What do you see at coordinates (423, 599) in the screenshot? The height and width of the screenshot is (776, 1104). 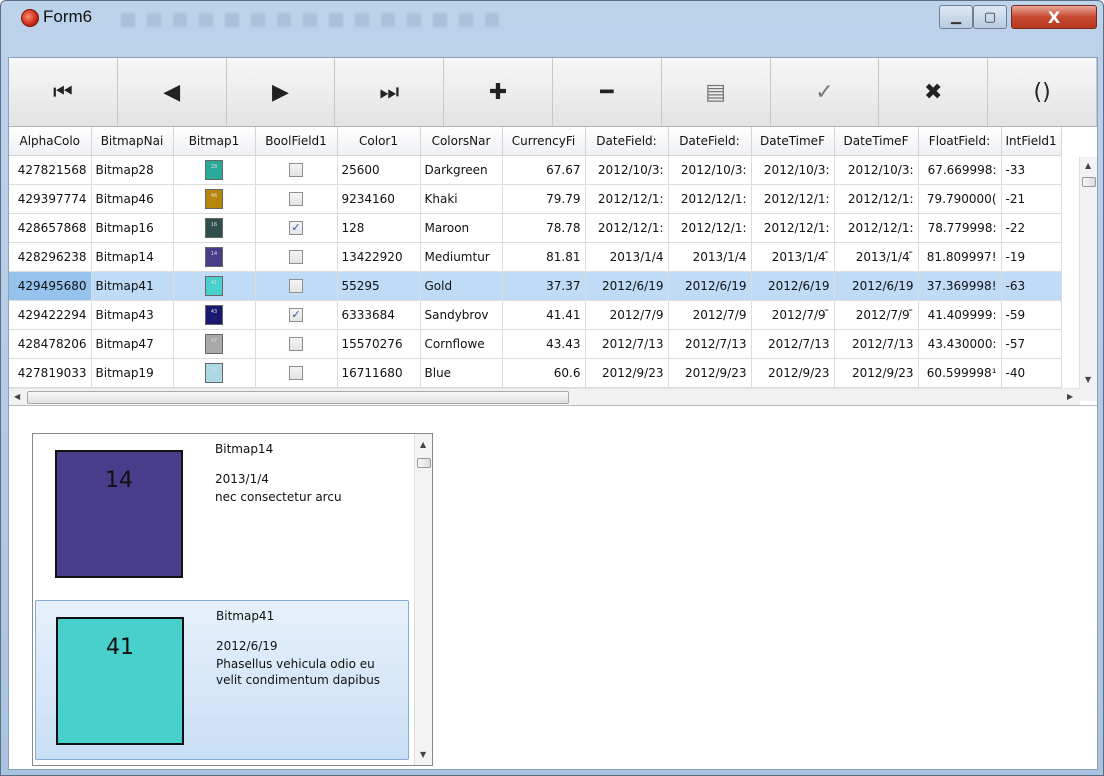 I see `list-vertical-scrollbar: ▲ ▼` at bounding box center [423, 599].